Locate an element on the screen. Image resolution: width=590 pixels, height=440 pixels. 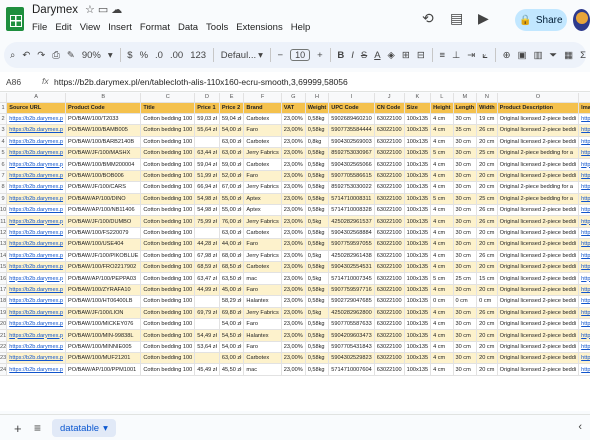
cell: 25 cm is located at coordinates (487, 153).